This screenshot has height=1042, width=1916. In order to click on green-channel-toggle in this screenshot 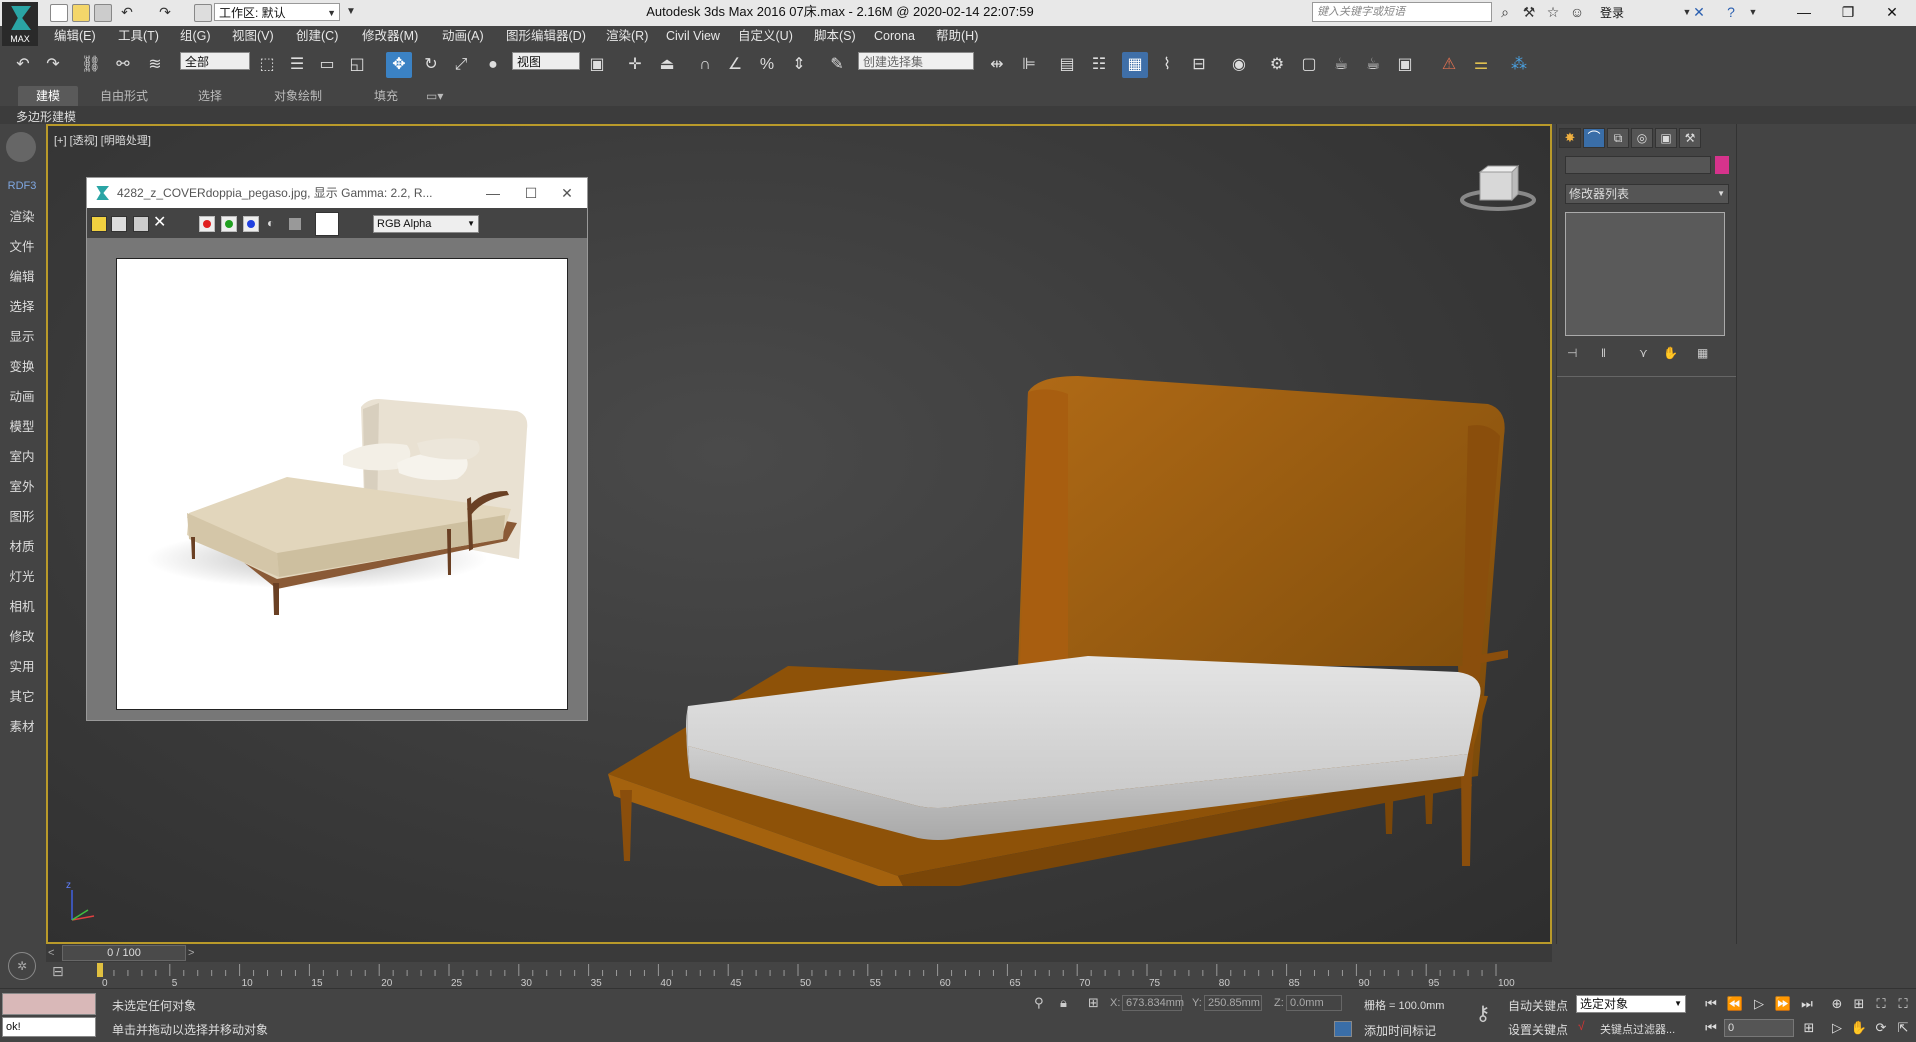, I will do `click(229, 224)`.